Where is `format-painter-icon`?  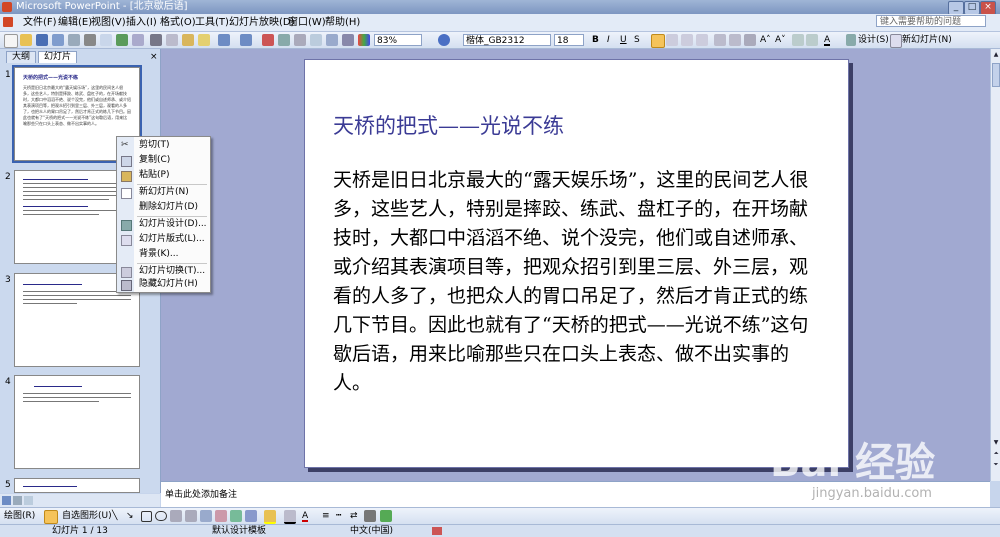
format-painter-icon is located at coordinates (204, 40).